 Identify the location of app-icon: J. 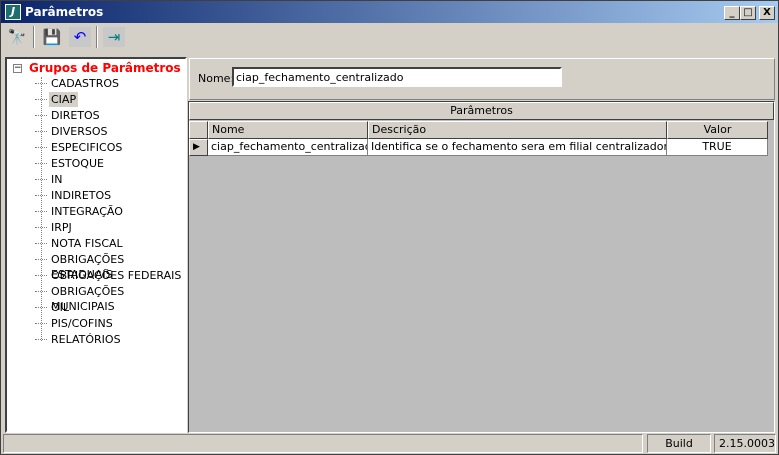
(13, 12).